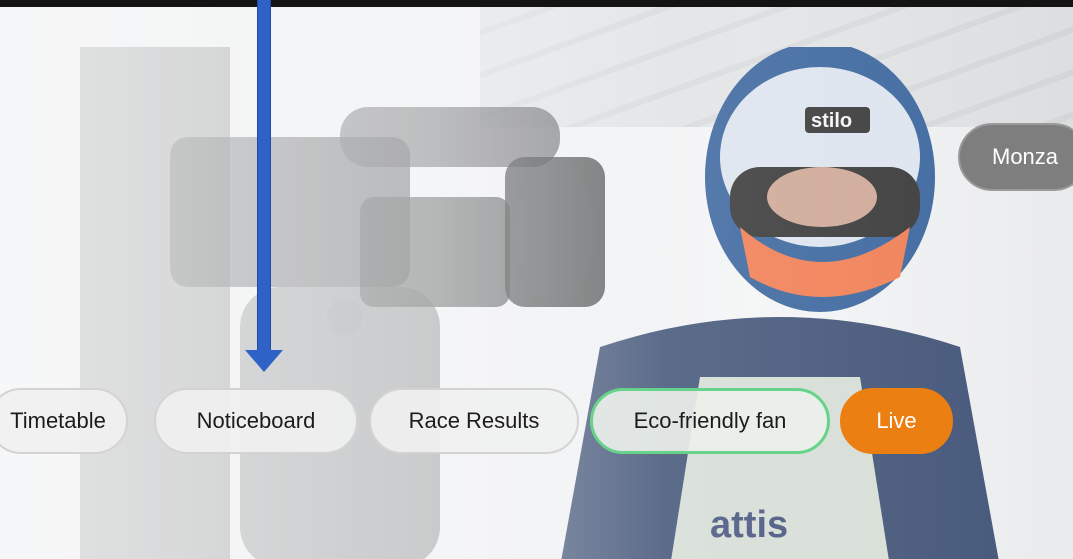 The image size is (1073, 559). Describe the element at coordinates (1025, 156) in the screenshot. I see `monza-label: Monza` at that location.